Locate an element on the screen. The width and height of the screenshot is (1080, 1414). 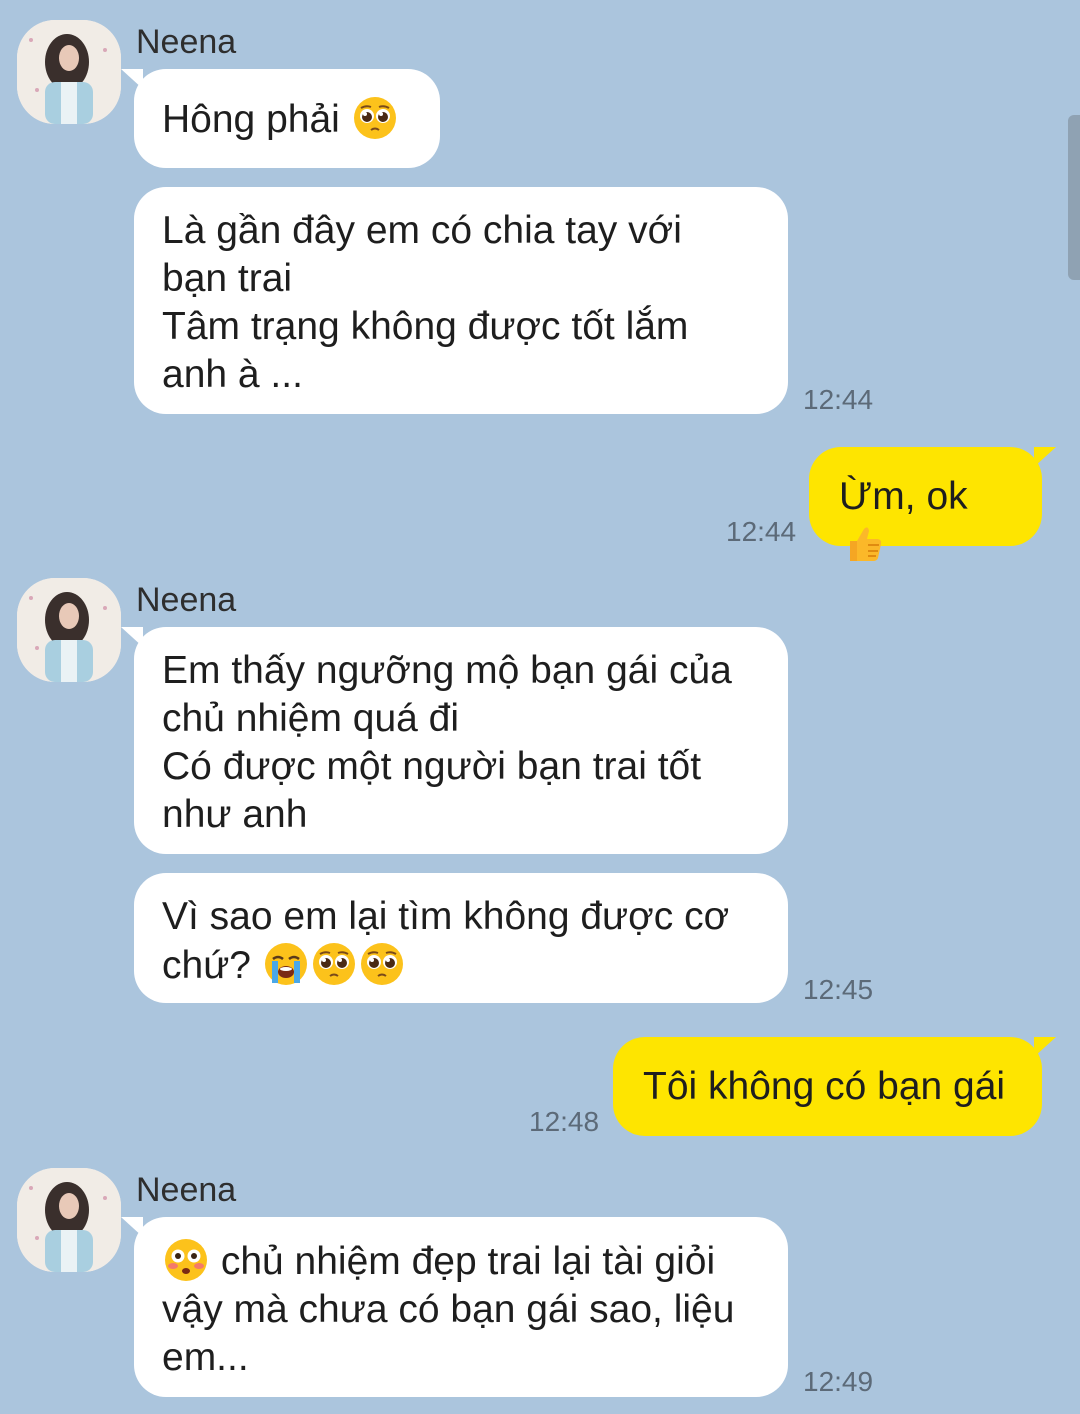
message-text: Ừm, ok is located at coordinates (903, 496).